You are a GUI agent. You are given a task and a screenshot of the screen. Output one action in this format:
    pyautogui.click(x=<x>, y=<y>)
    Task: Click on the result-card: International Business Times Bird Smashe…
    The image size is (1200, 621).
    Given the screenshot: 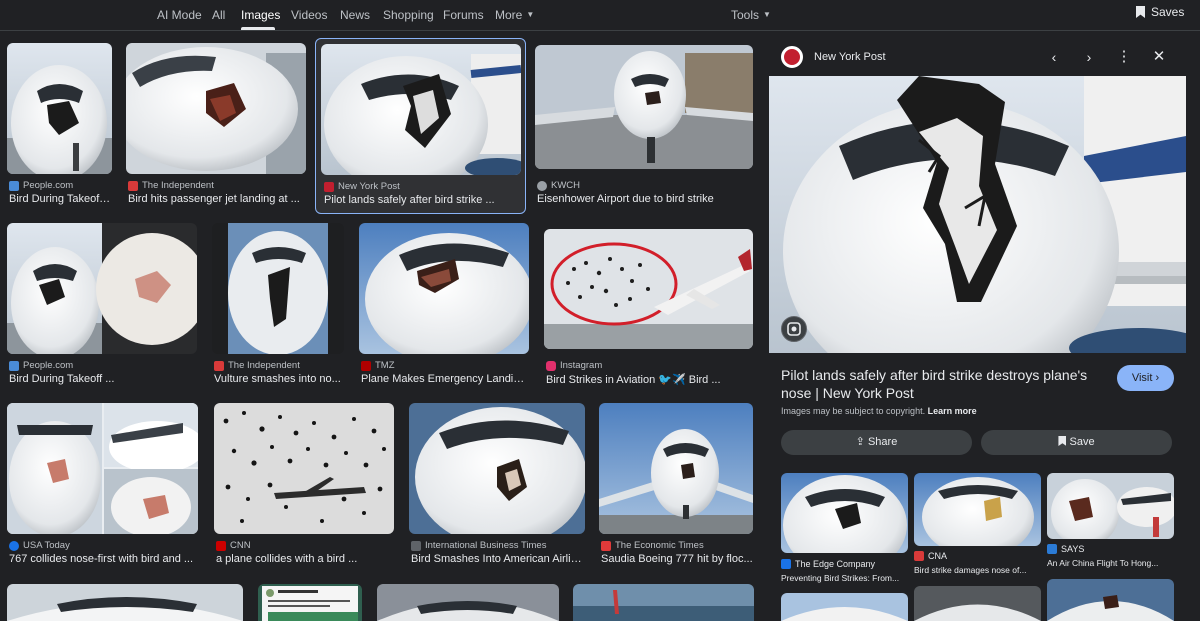 What is the action you would take?
    pyautogui.click(x=497, y=487)
    